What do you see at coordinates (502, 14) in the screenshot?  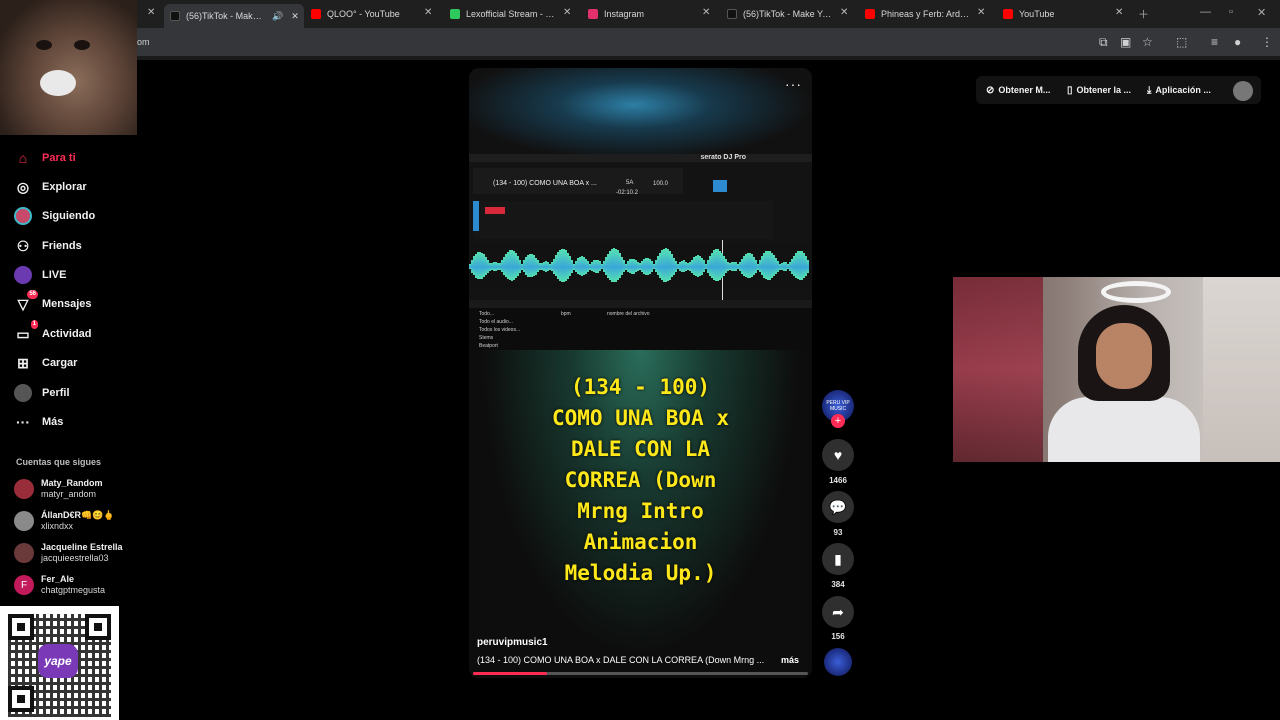 I see `tab-lexofficial: Lexofficial Stream - Watch` at bounding box center [502, 14].